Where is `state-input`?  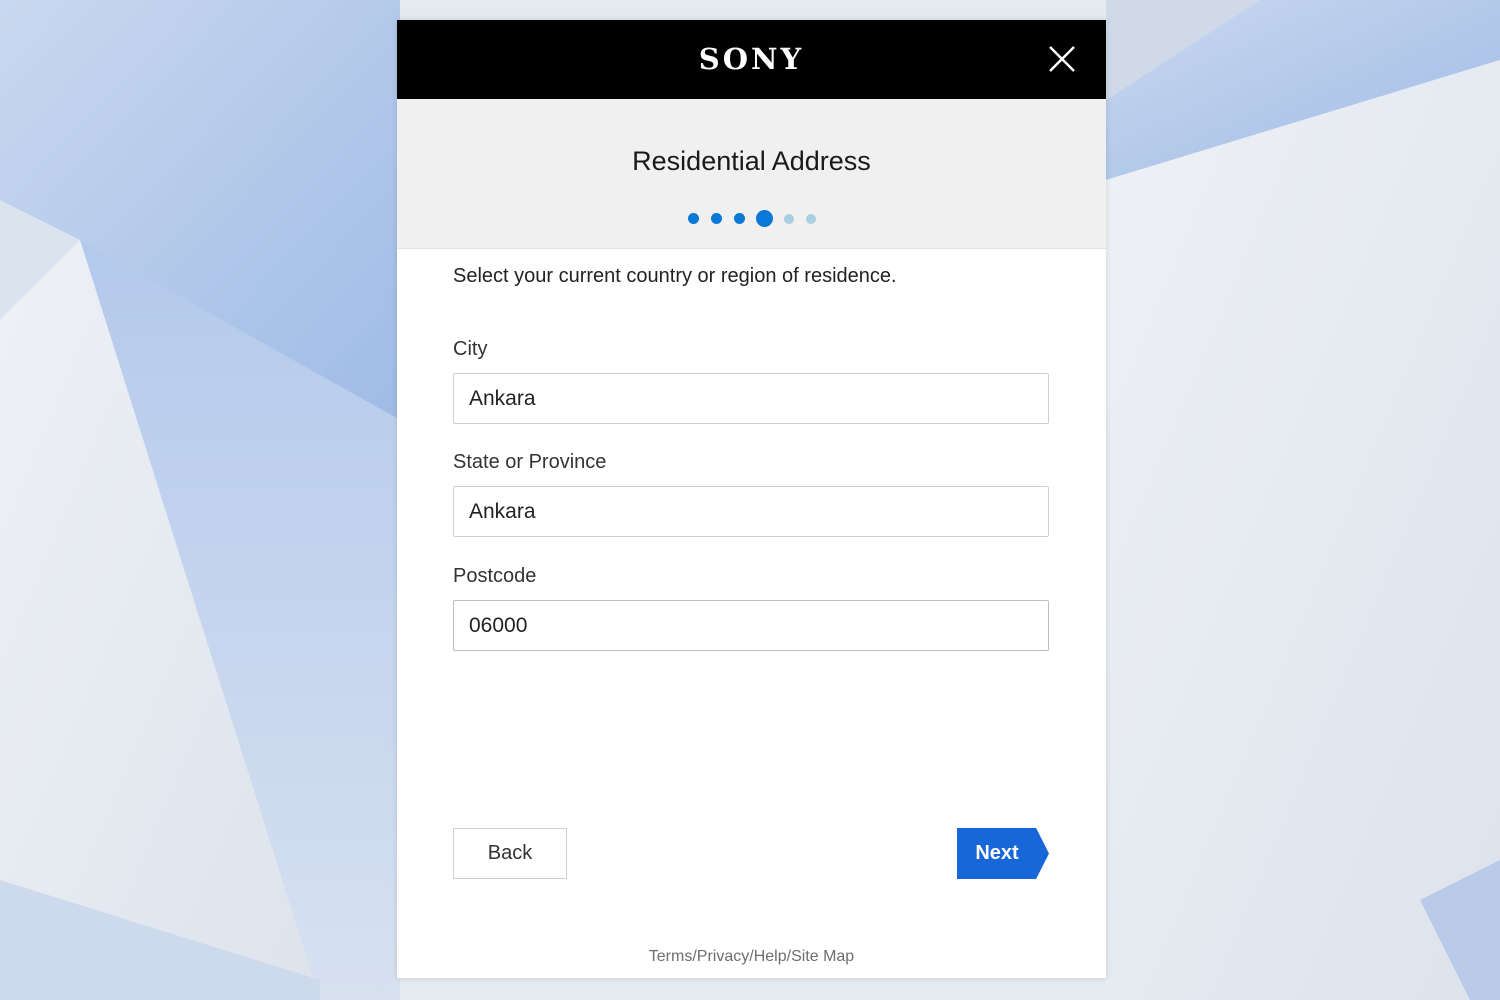
state-input is located at coordinates (751, 511).